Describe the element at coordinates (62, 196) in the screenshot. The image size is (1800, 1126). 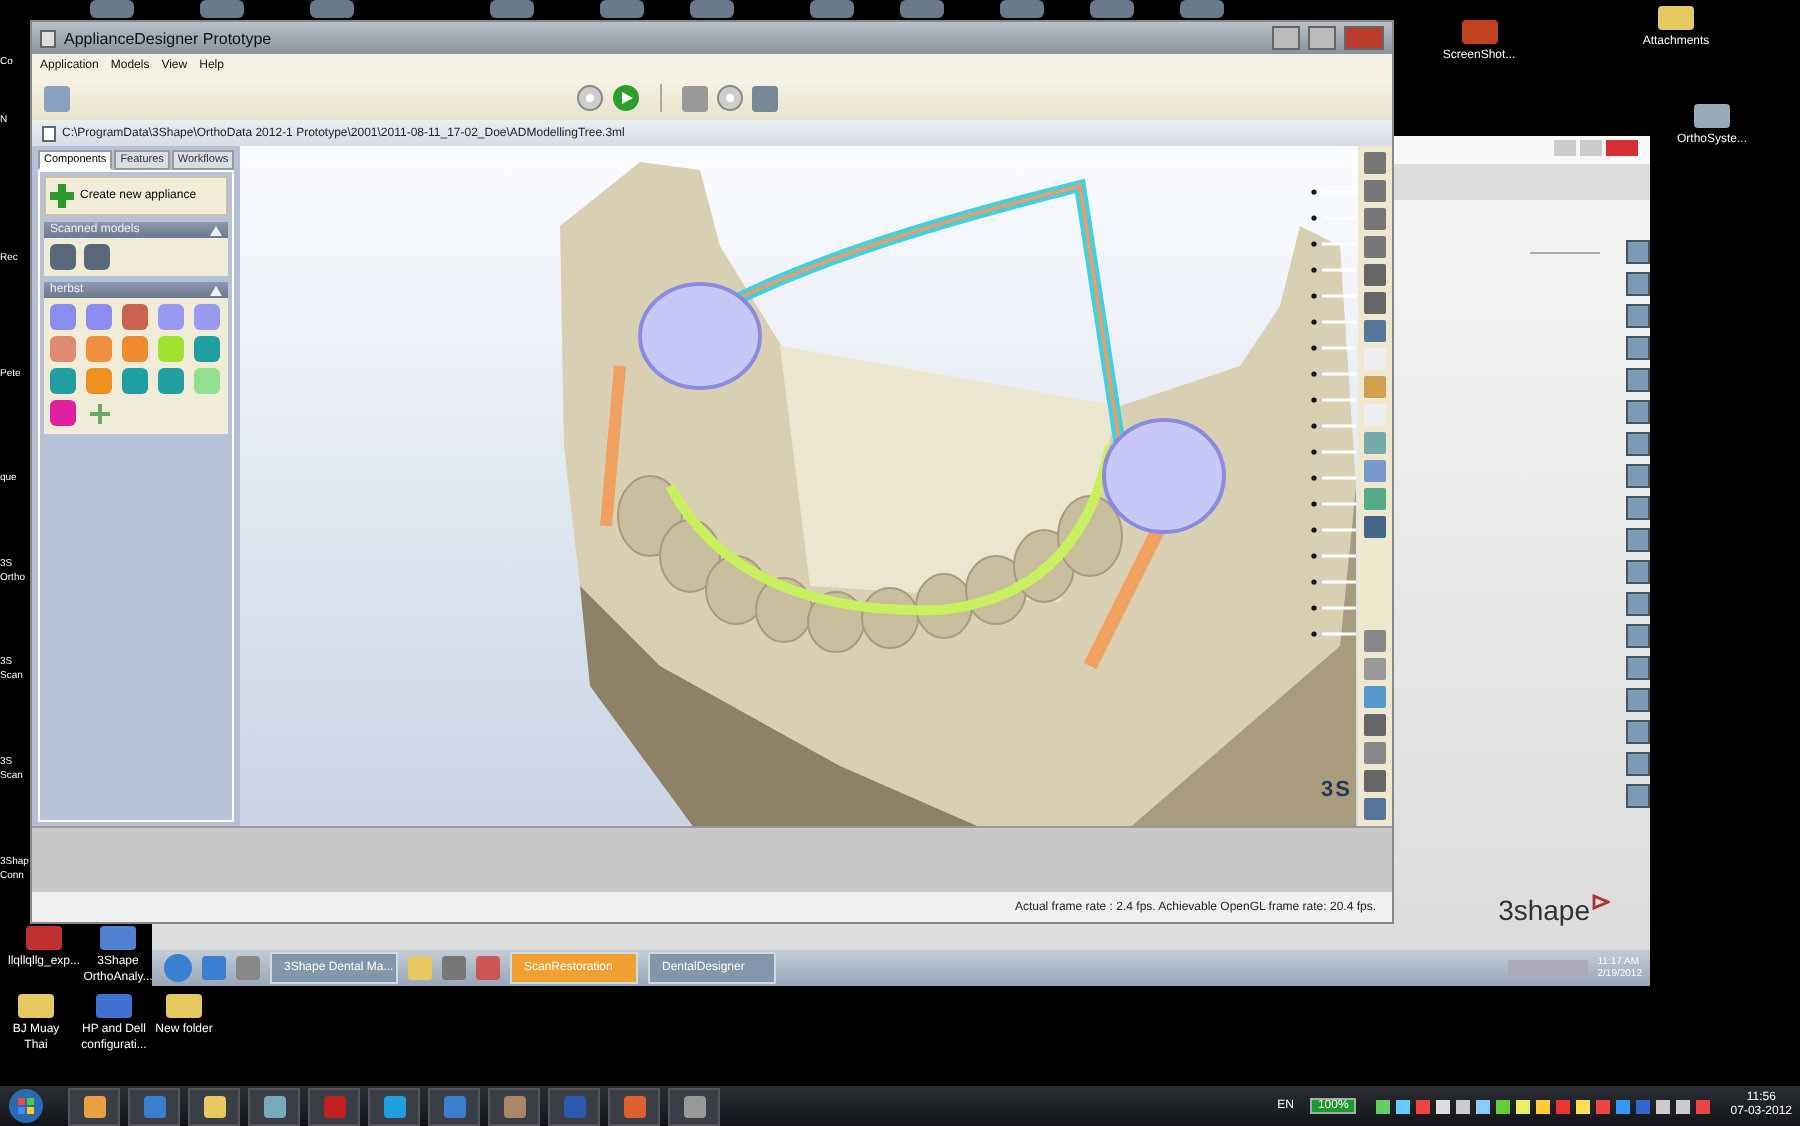
I see `plus-icon` at that location.